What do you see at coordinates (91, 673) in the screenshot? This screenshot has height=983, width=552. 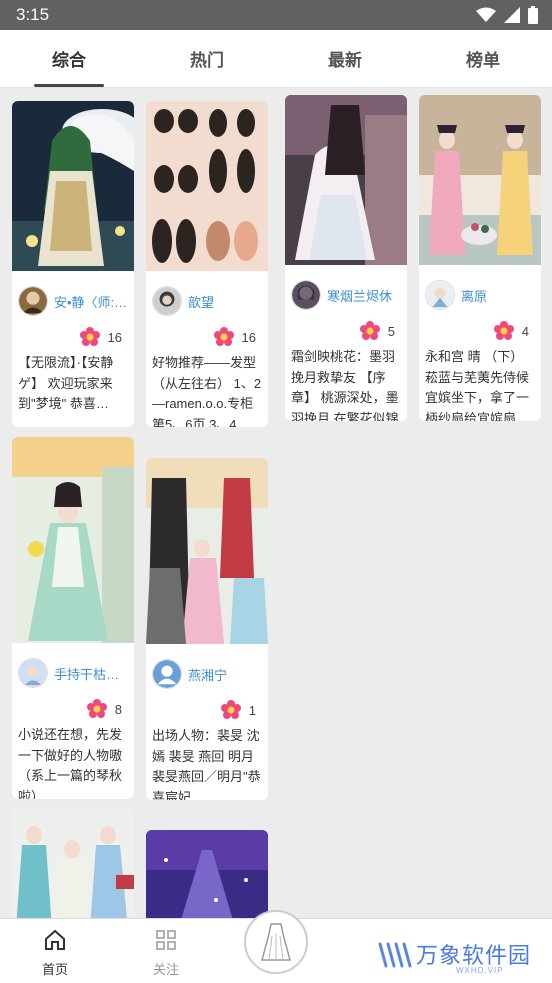 I see `username: 手持干枯玫瑰` at bounding box center [91, 673].